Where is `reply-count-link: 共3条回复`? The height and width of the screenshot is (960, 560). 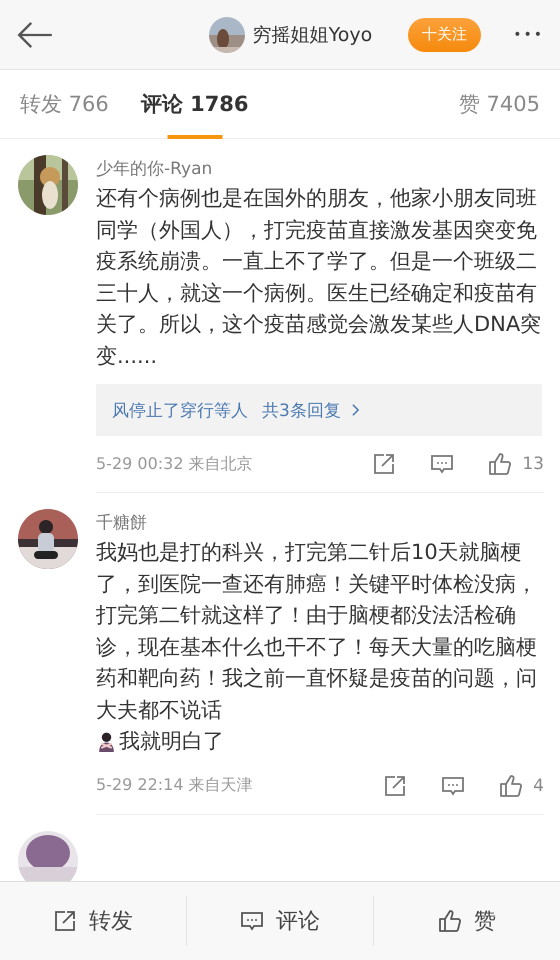
reply-count-link: 共3条回复 is located at coordinates (301, 410).